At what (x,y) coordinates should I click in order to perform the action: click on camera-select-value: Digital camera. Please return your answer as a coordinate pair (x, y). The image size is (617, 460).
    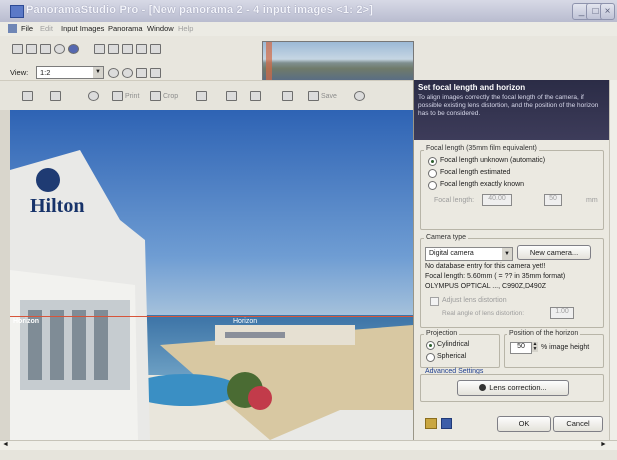
    Looking at the image, I should click on (451, 253).